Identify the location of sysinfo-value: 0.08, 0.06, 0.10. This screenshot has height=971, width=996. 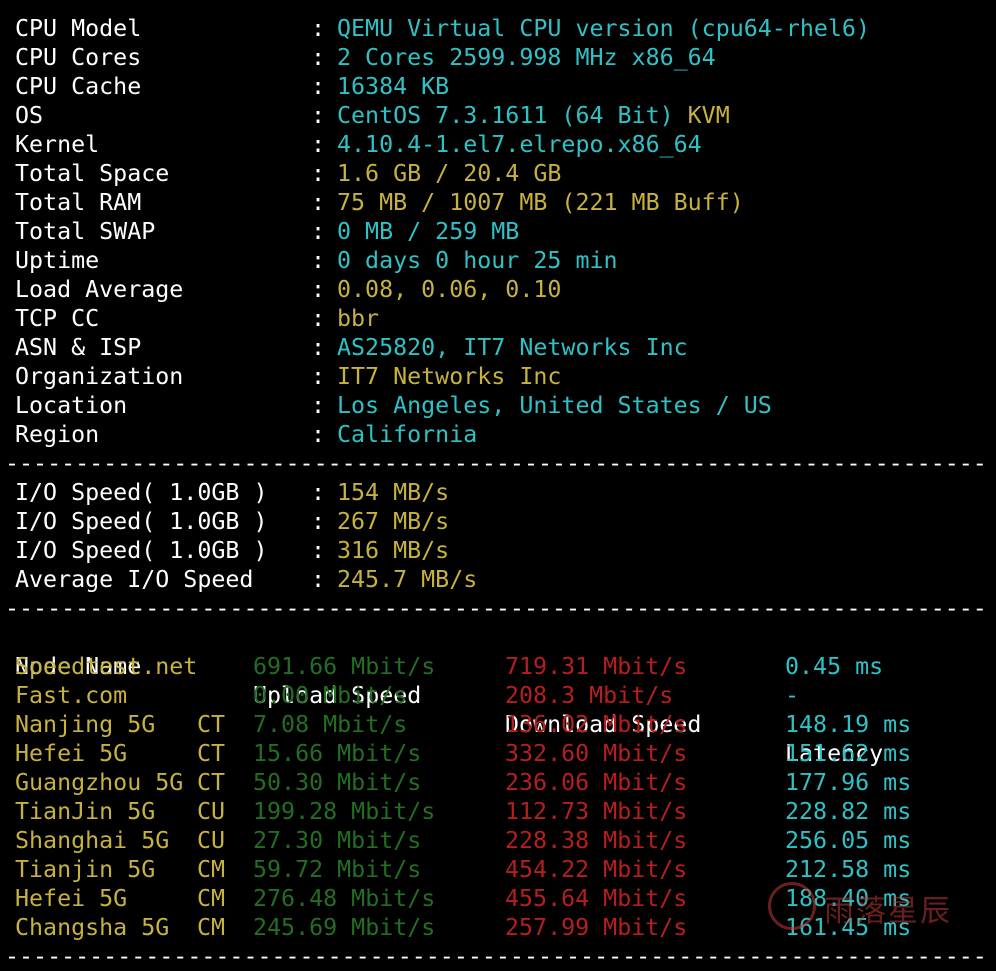
(449, 289).